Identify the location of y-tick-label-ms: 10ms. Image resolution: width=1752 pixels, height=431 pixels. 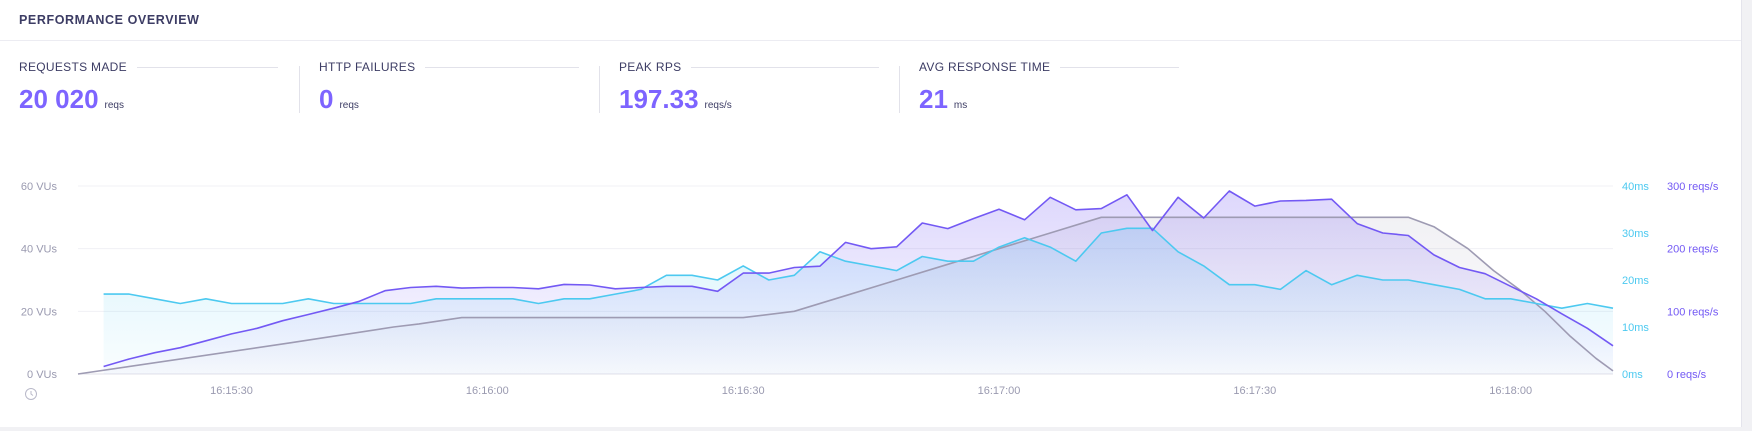
(1635, 328).